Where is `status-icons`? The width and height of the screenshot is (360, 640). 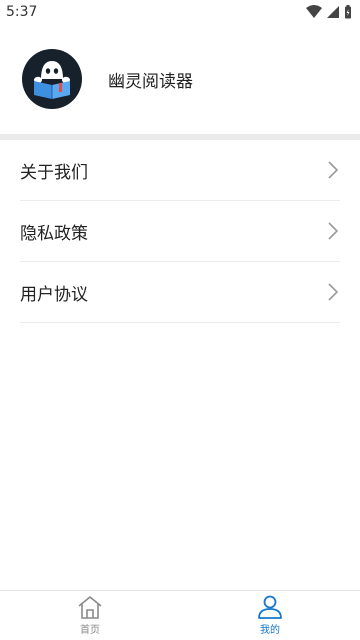
status-icons is located at coordinates (329, 12).